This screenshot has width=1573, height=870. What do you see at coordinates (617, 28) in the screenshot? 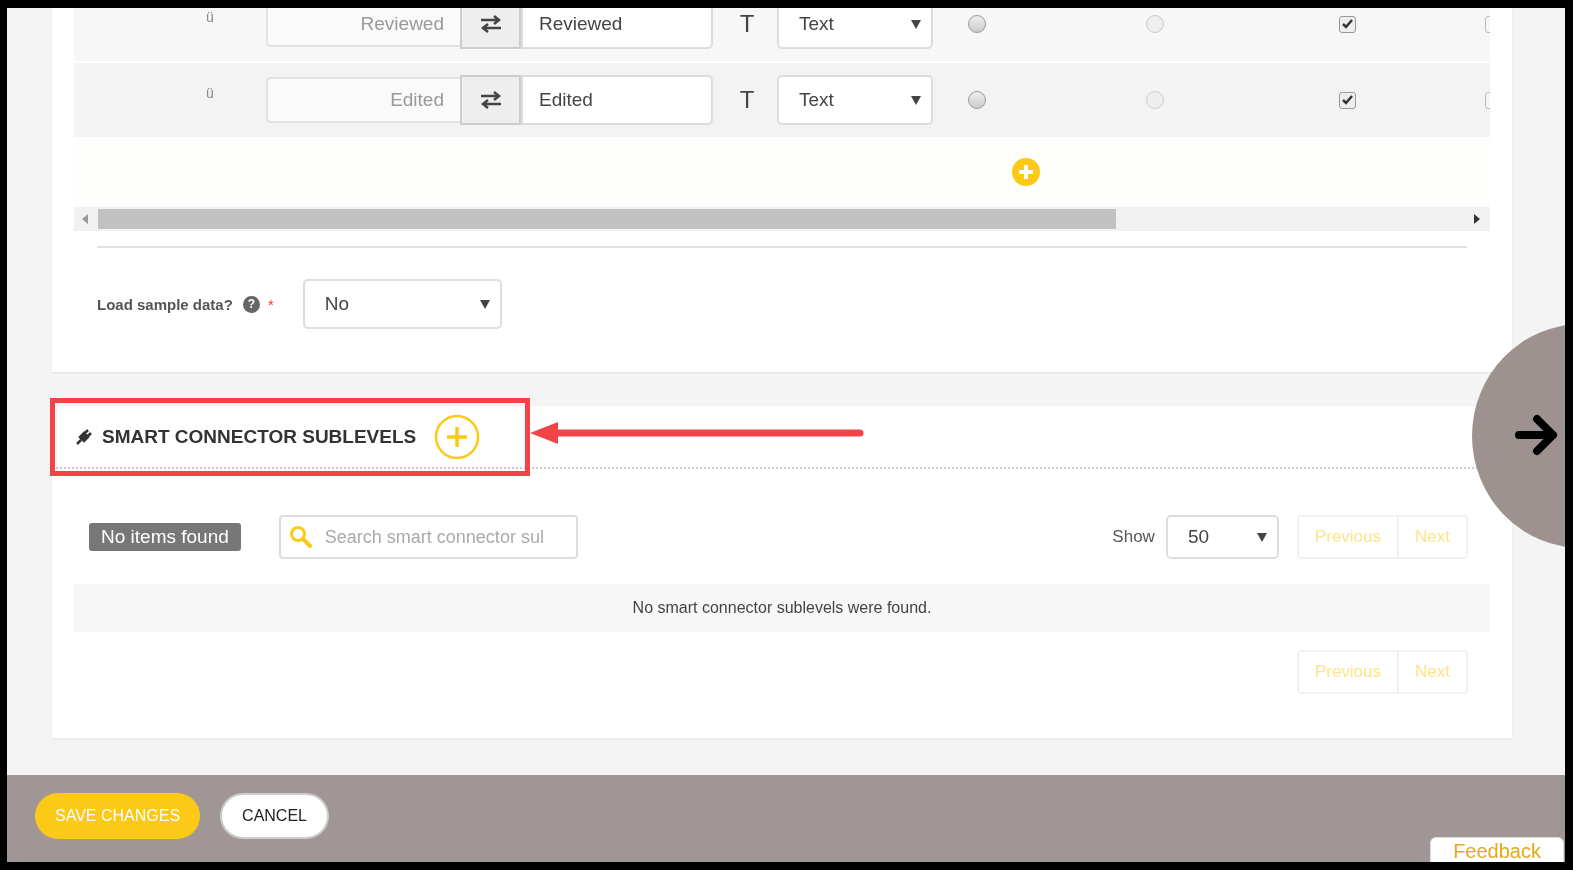
I see `target-field: Reviewed` at bounding box center [617, 28].